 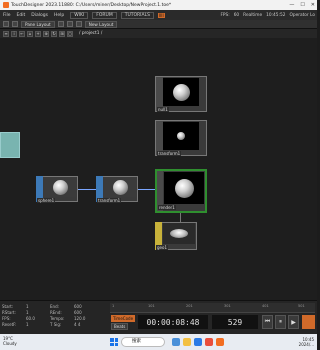 I want to click on node-transform1-sop: transform1, so click(x=117, y=190).